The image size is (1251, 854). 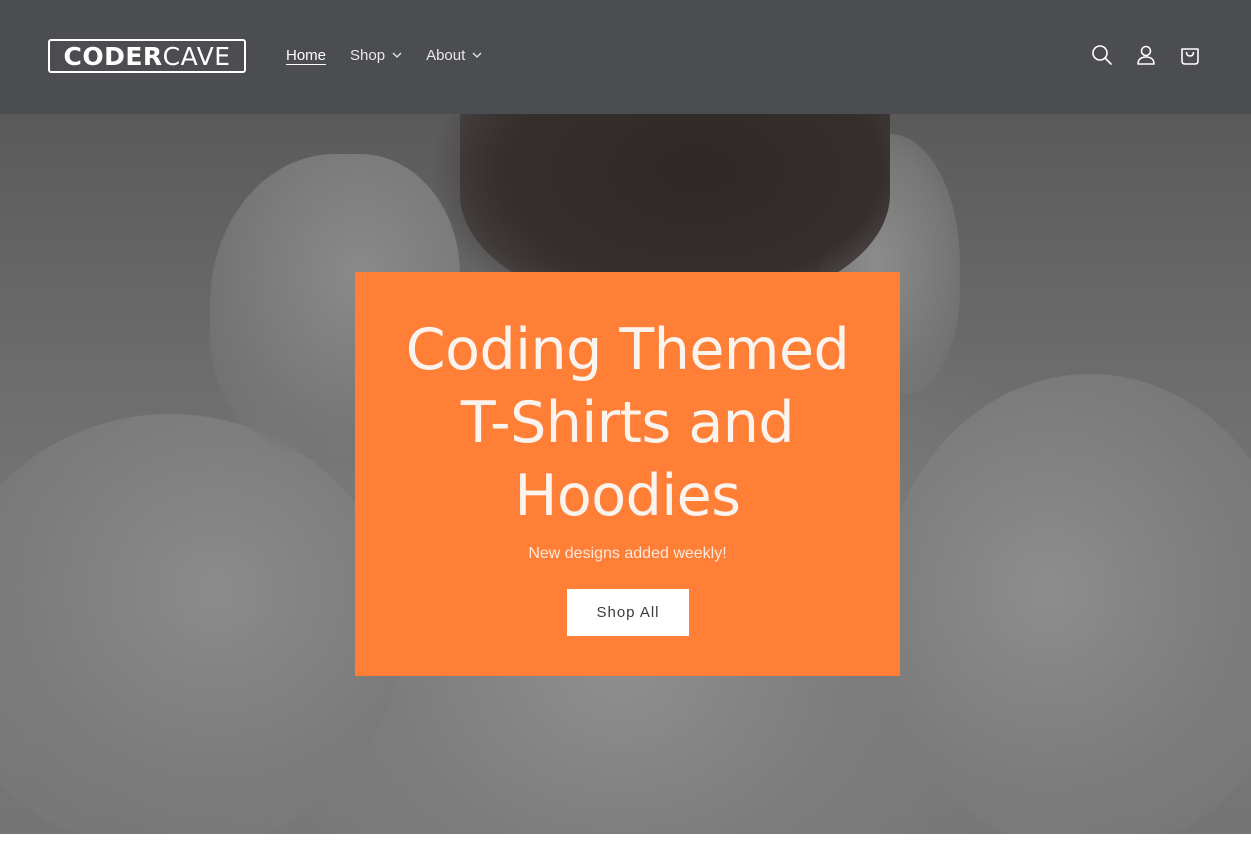 What do you see at coordinates (368, 55) in the screenshot?
I see `nav-item-label: Shop` at bounding box center [368, 55].